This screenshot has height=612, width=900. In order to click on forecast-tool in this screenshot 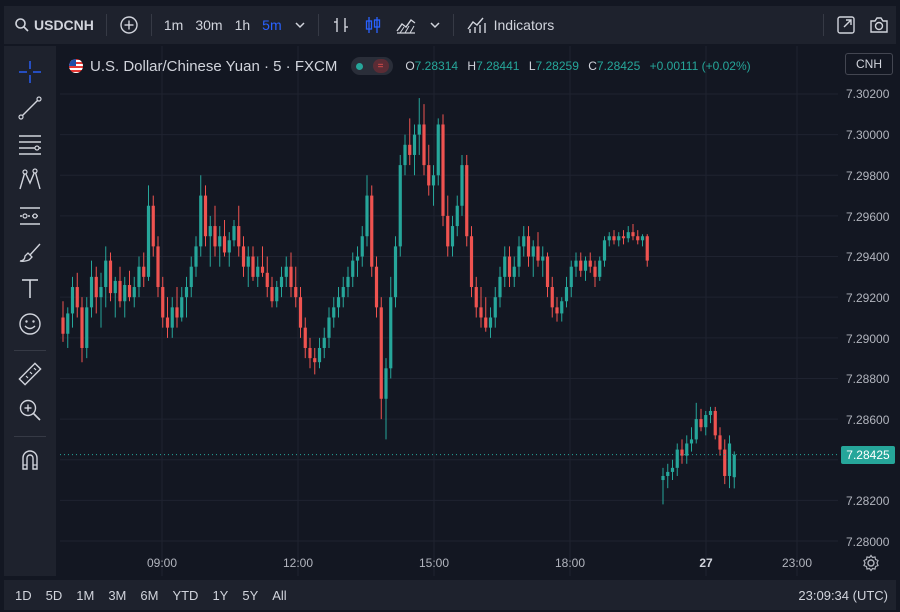, I will do `click(30, 216)`.